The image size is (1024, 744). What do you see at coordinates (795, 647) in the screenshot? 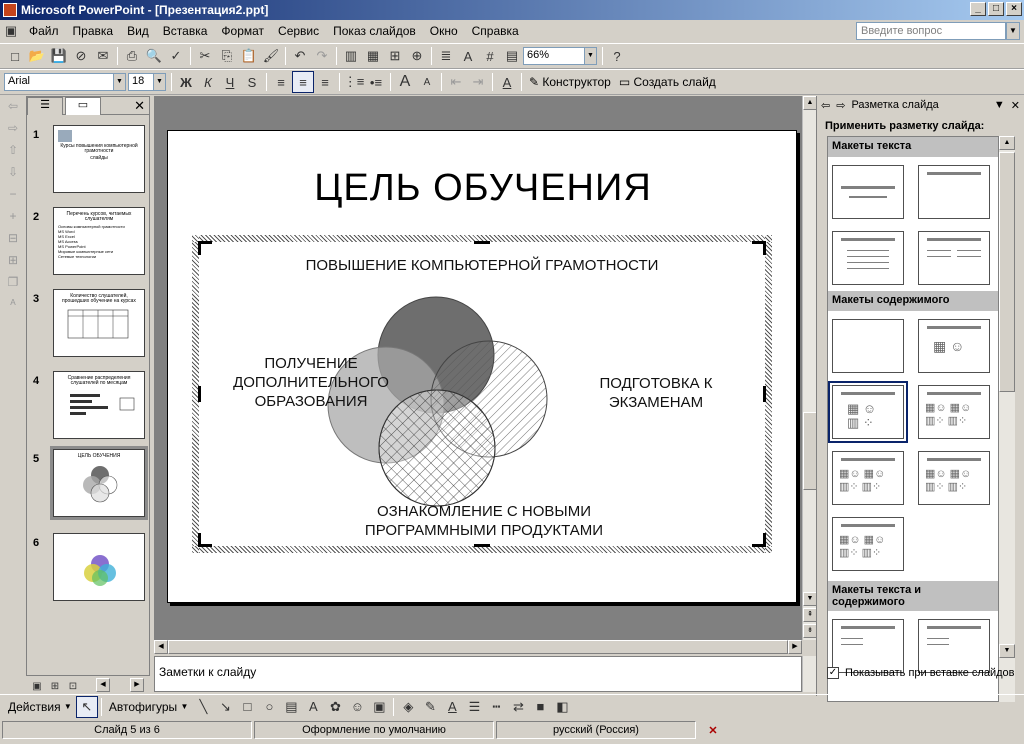
I see `hscroll-right-icon: ▶` at bounding box center [795, 647].